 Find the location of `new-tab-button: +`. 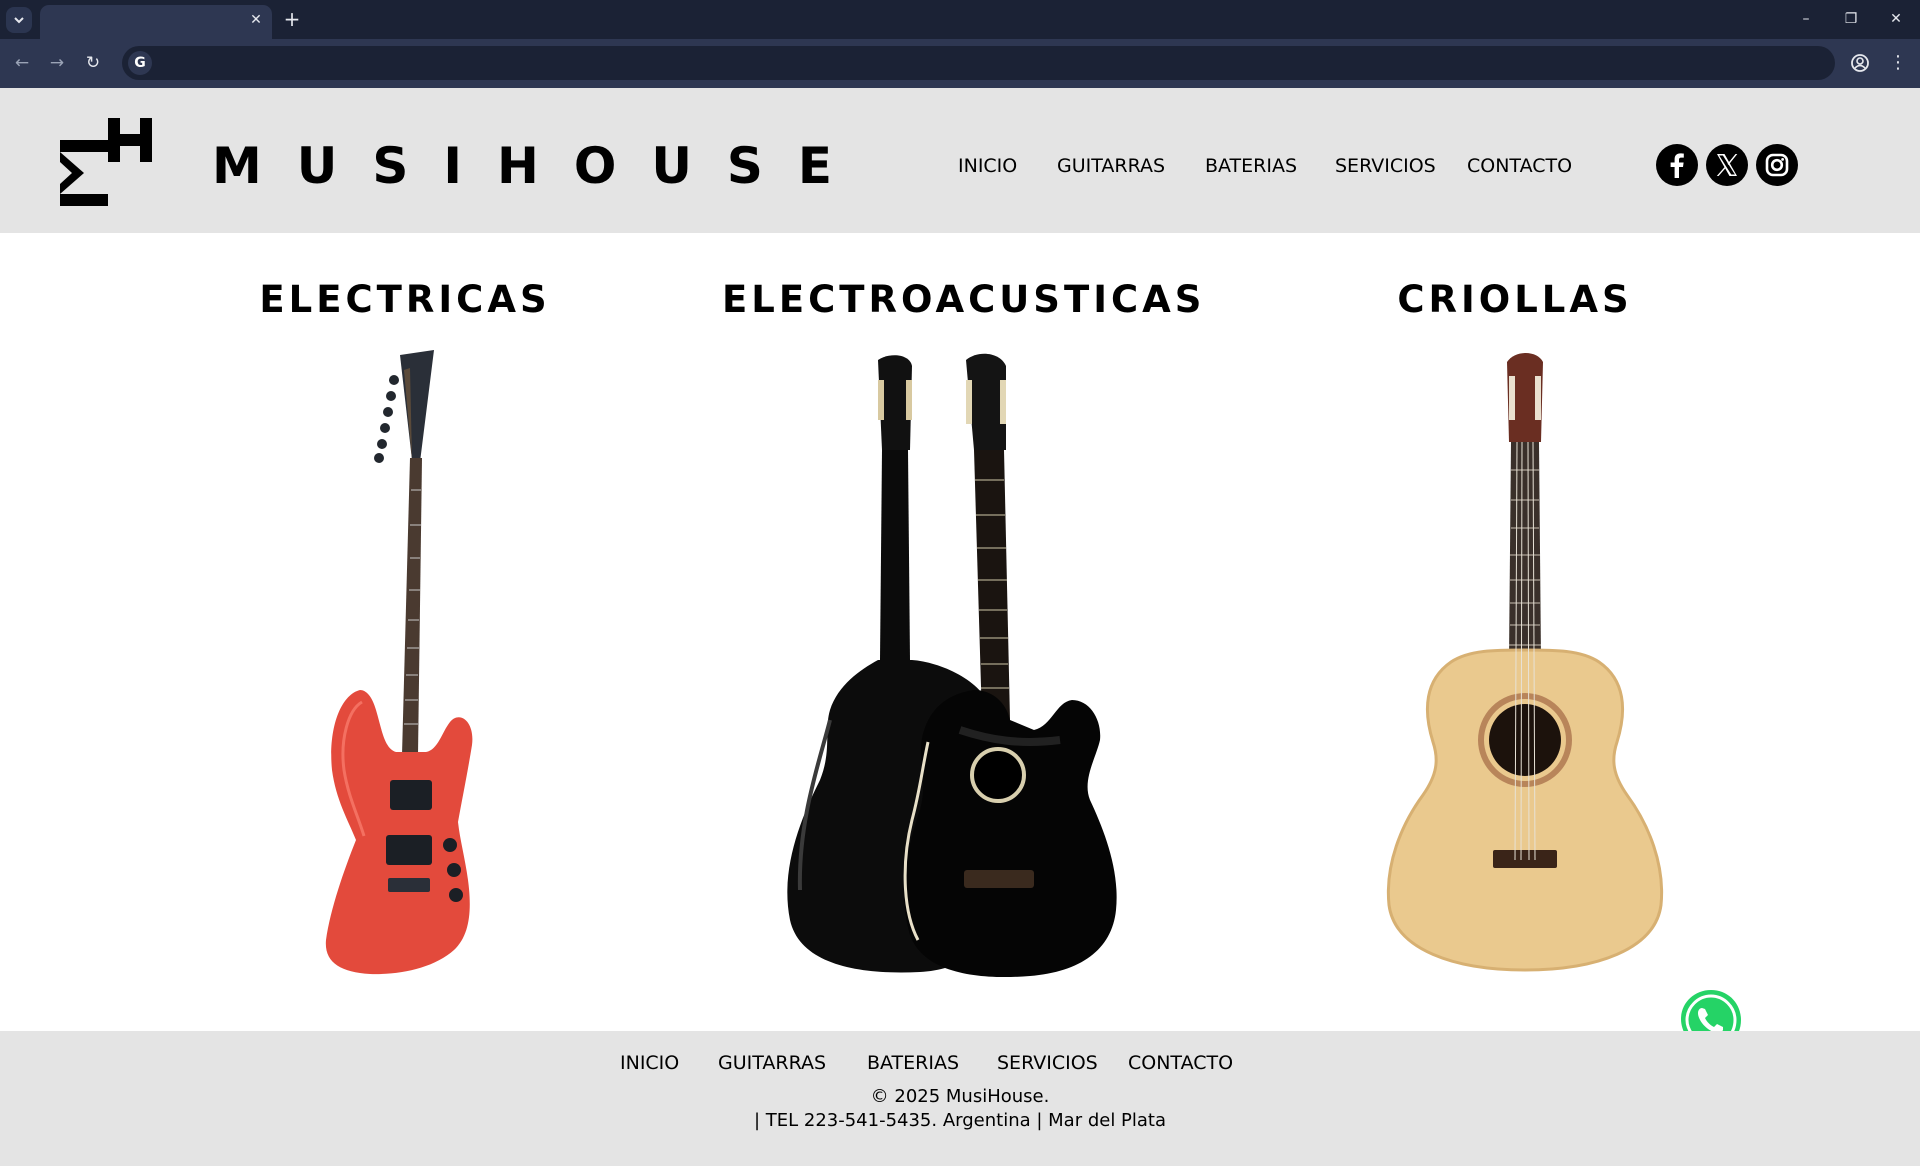

new-tab-button: + is located at coordinates (292, 19).